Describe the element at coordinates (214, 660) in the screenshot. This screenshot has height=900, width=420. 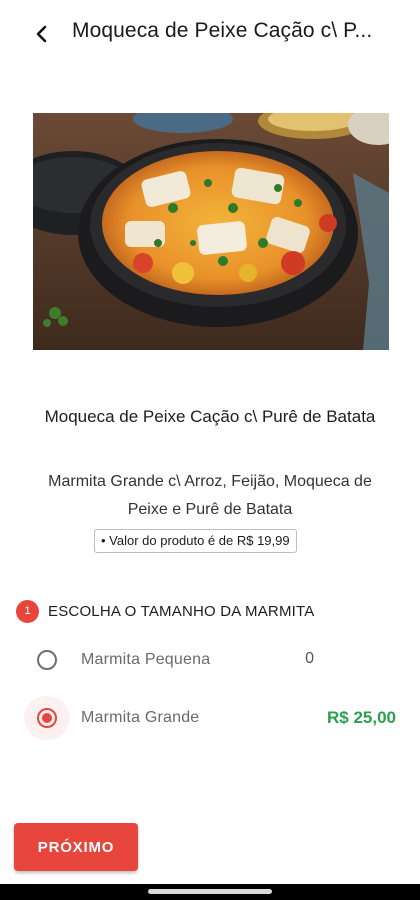
I see `option-marmita-pequena: Marmita Pequena 0` at that location.